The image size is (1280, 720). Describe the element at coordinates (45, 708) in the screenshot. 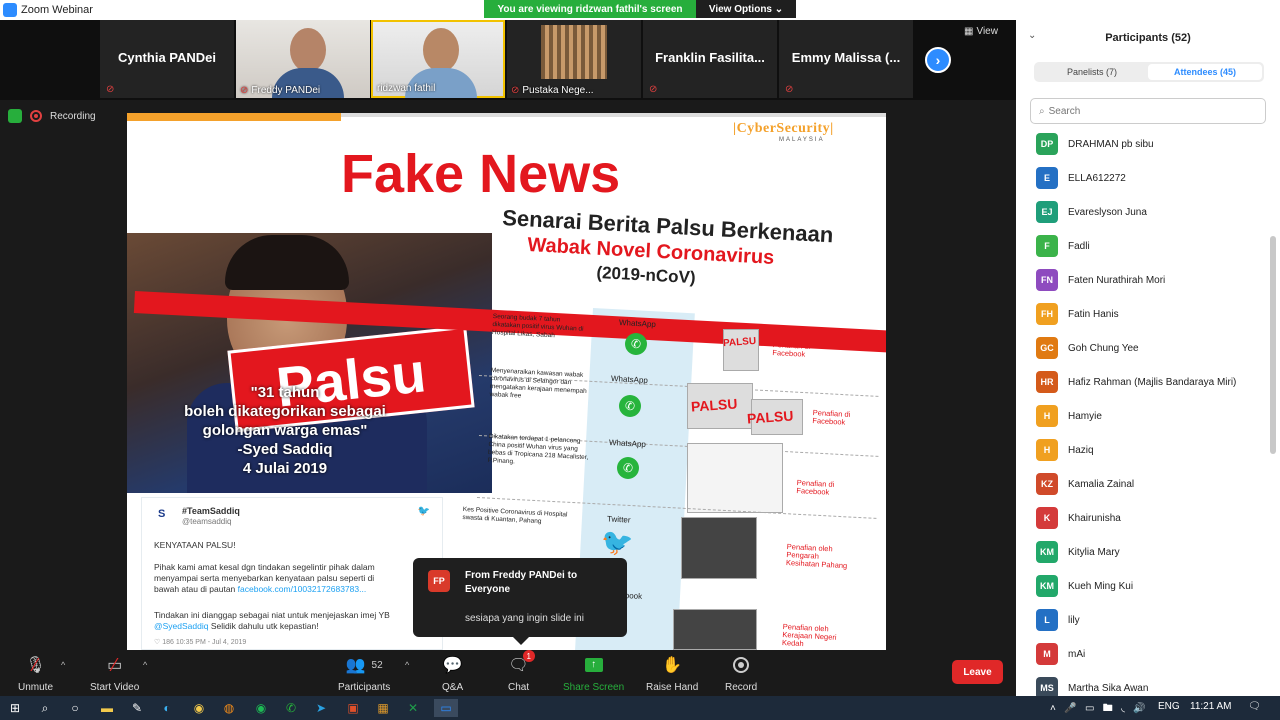

I see `search-icon: ⌕` at that location.